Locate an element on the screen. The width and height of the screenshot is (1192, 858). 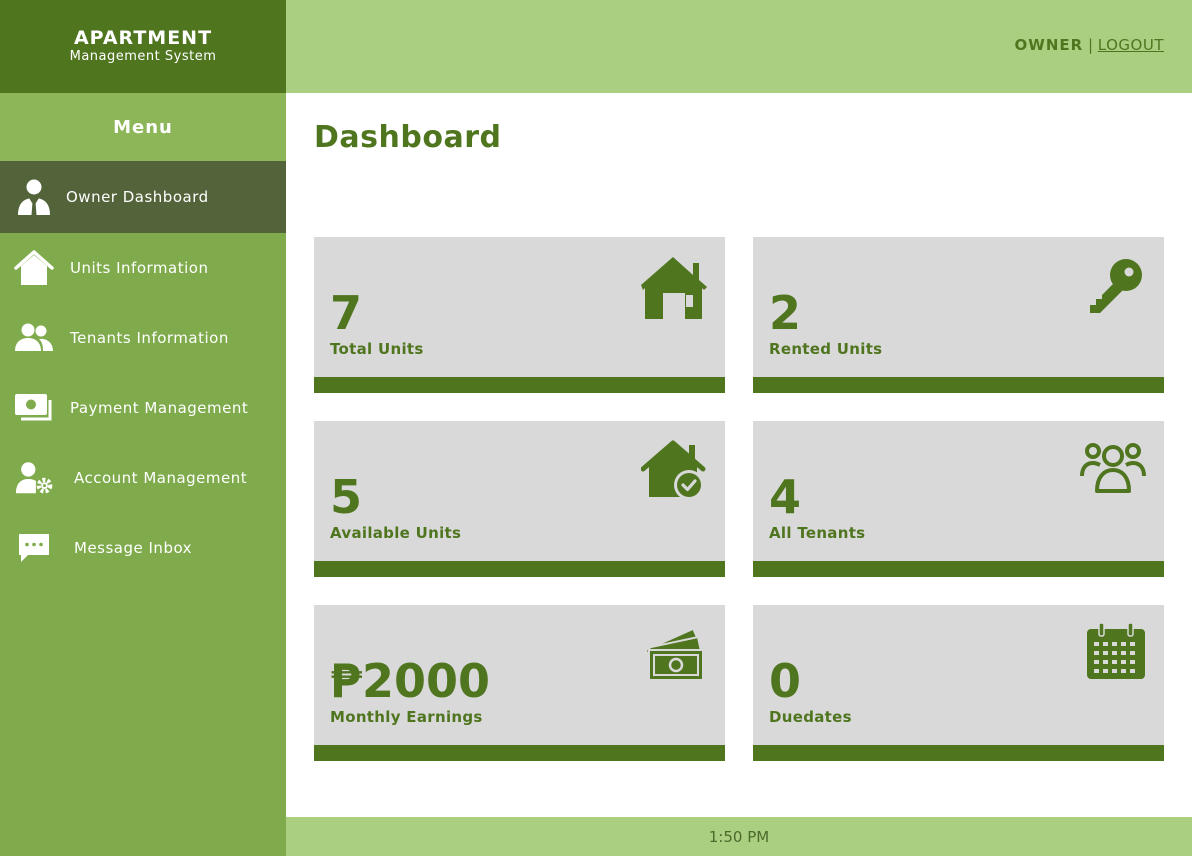
stat-card-available-units: 5 Available Units is located at coordinates (519, 499).